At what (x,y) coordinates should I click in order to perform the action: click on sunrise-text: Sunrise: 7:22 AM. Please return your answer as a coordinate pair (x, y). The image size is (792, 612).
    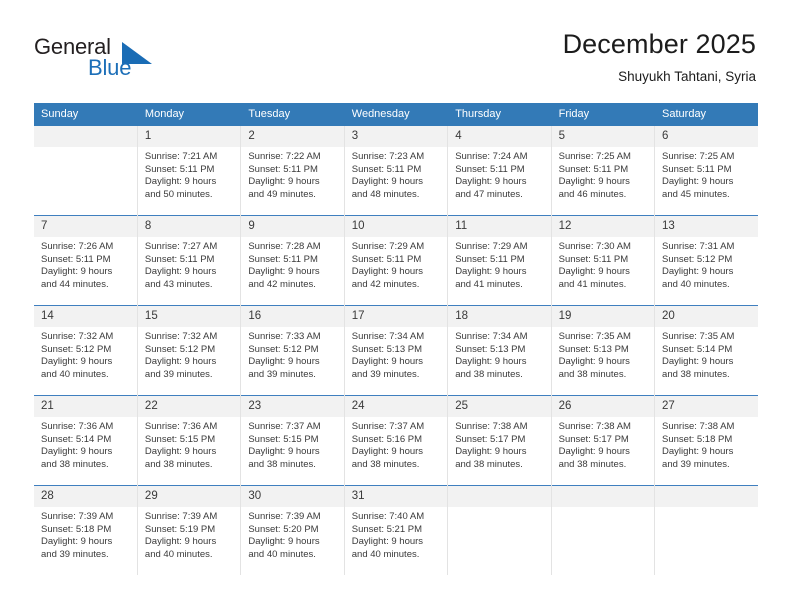
    Looking at the image, I should click on (284, 156).